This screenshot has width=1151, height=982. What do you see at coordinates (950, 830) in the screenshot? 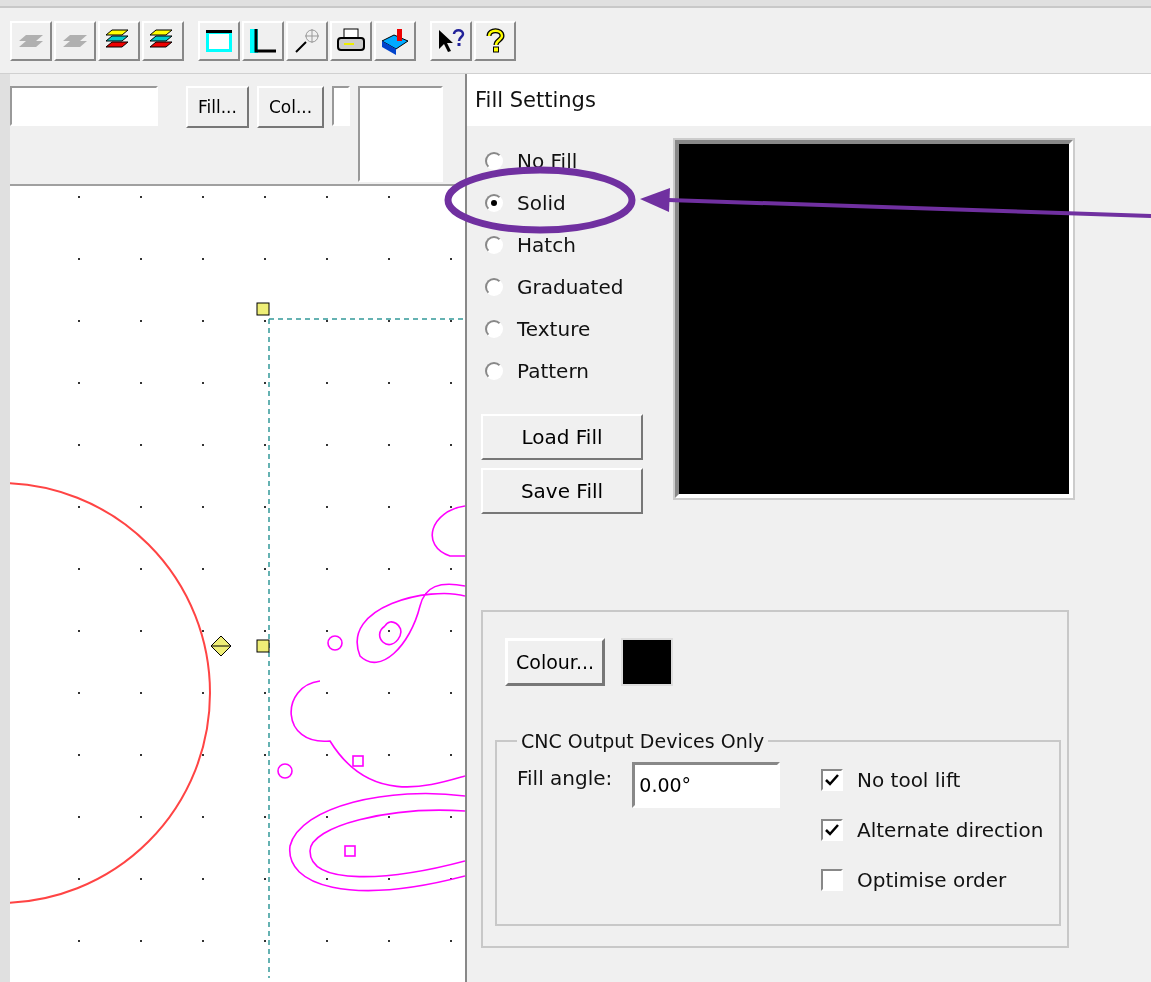
I see `checkbox-label: Alternate direction` at bounding box center [950, 830].